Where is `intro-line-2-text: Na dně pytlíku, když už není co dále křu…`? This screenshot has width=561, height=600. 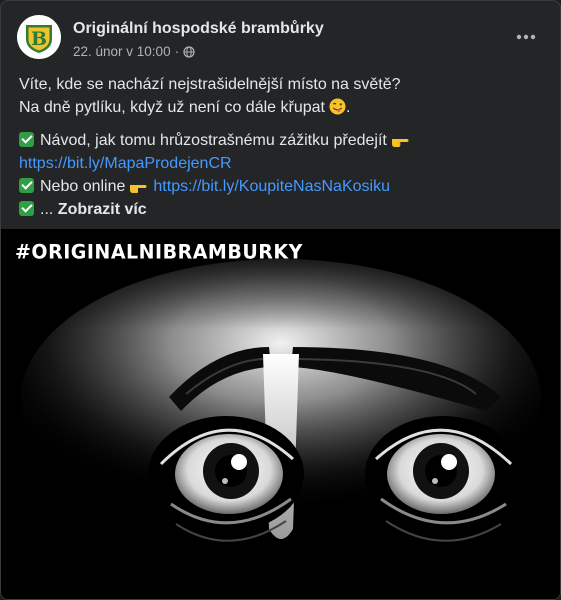 intro-line-2-text: Na dně pytlíku, když už není co dále křu… is located at coordinates (172, 107).